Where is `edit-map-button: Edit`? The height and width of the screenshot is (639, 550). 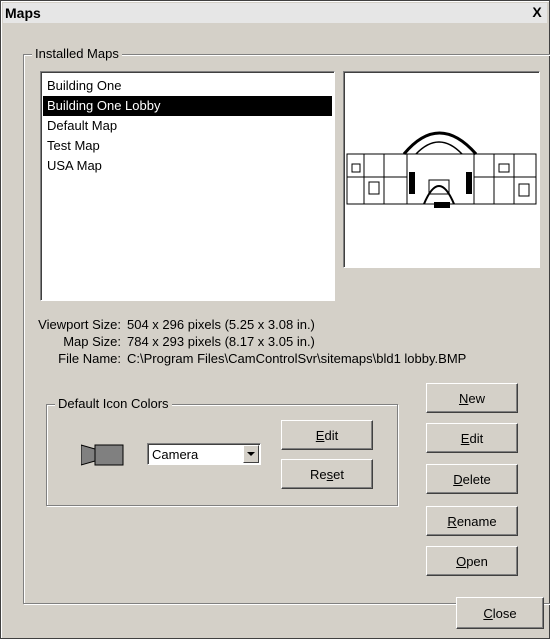 edit-map-button: Edit is located at coordinates (472, 438).